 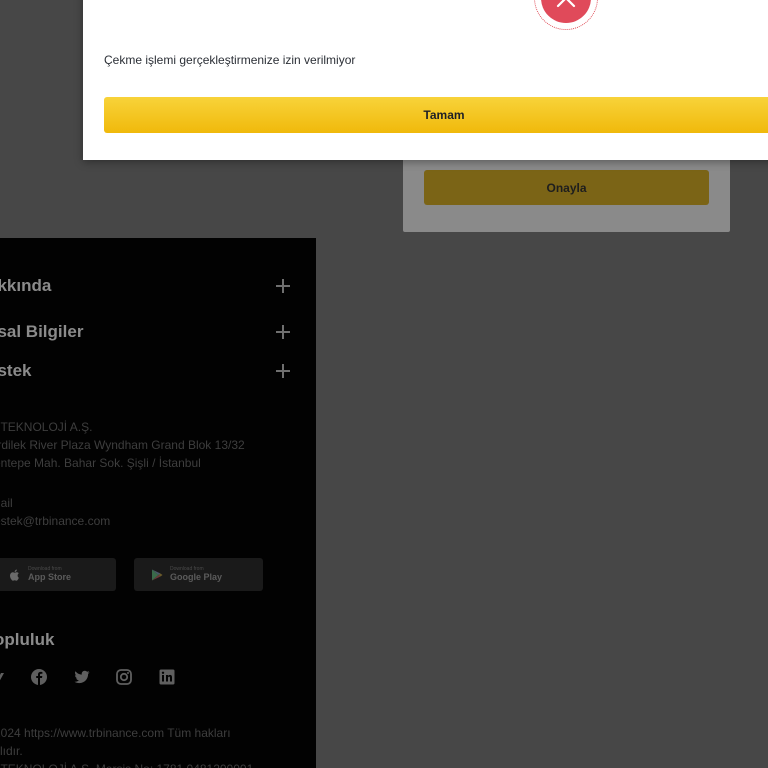 What do you see at coordinates (566, 4) in the screenshot?
I see `close-icon` at bounding box center [566, 4].